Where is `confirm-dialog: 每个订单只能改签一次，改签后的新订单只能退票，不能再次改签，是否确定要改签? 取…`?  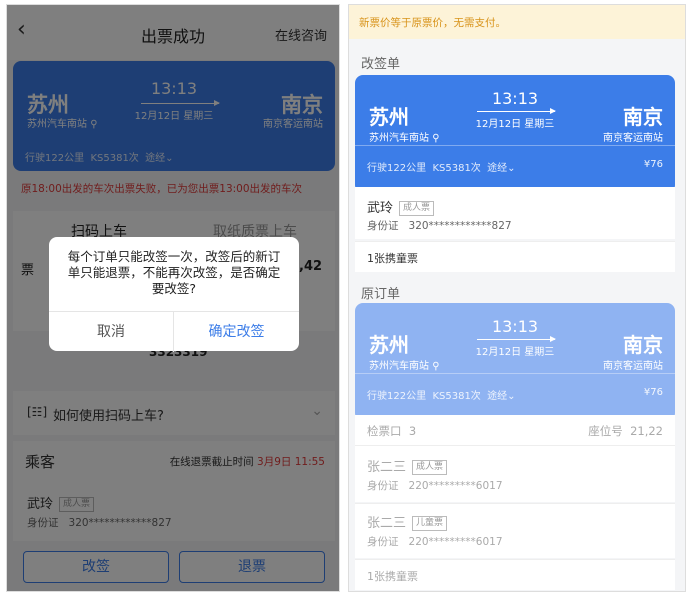
confirm-dialog: 每个订单只能改签一次，改签后的新订单只能退票，不能再次改签，是否确定要改签? 取… is located at coordinates (174, 294).